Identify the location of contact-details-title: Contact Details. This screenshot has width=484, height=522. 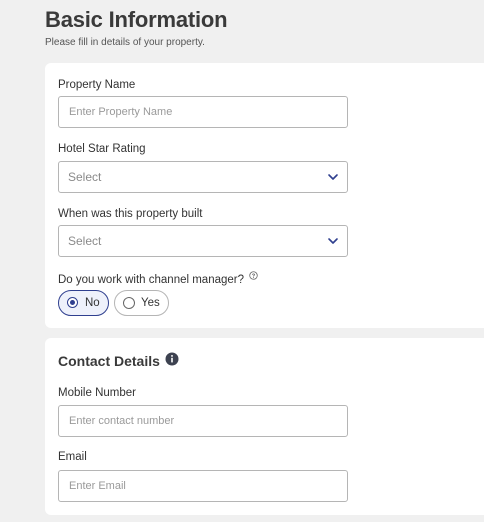
(109, 361).